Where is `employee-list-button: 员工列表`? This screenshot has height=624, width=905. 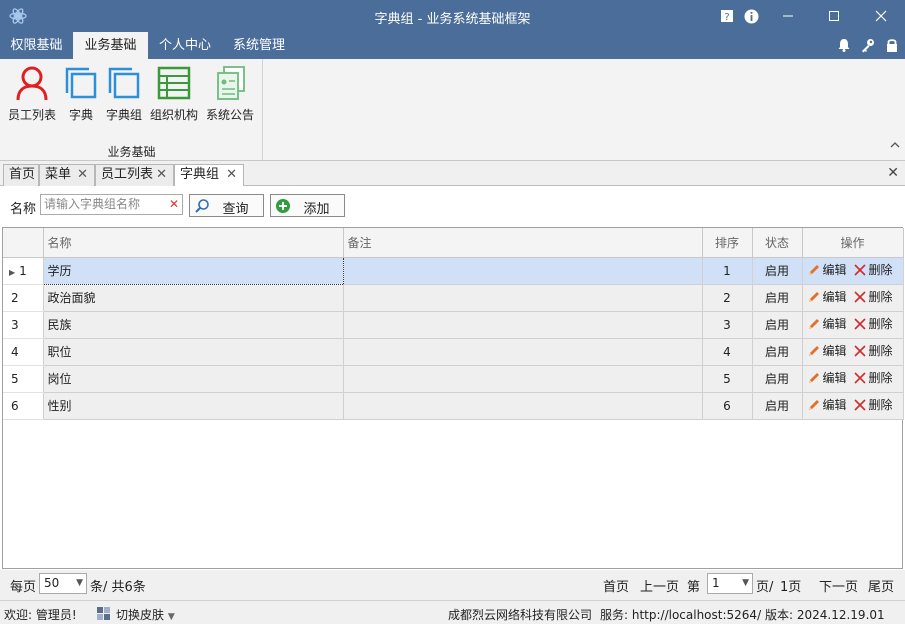 employee-list-button: 员工列表 is located at coordinates (32, 94).